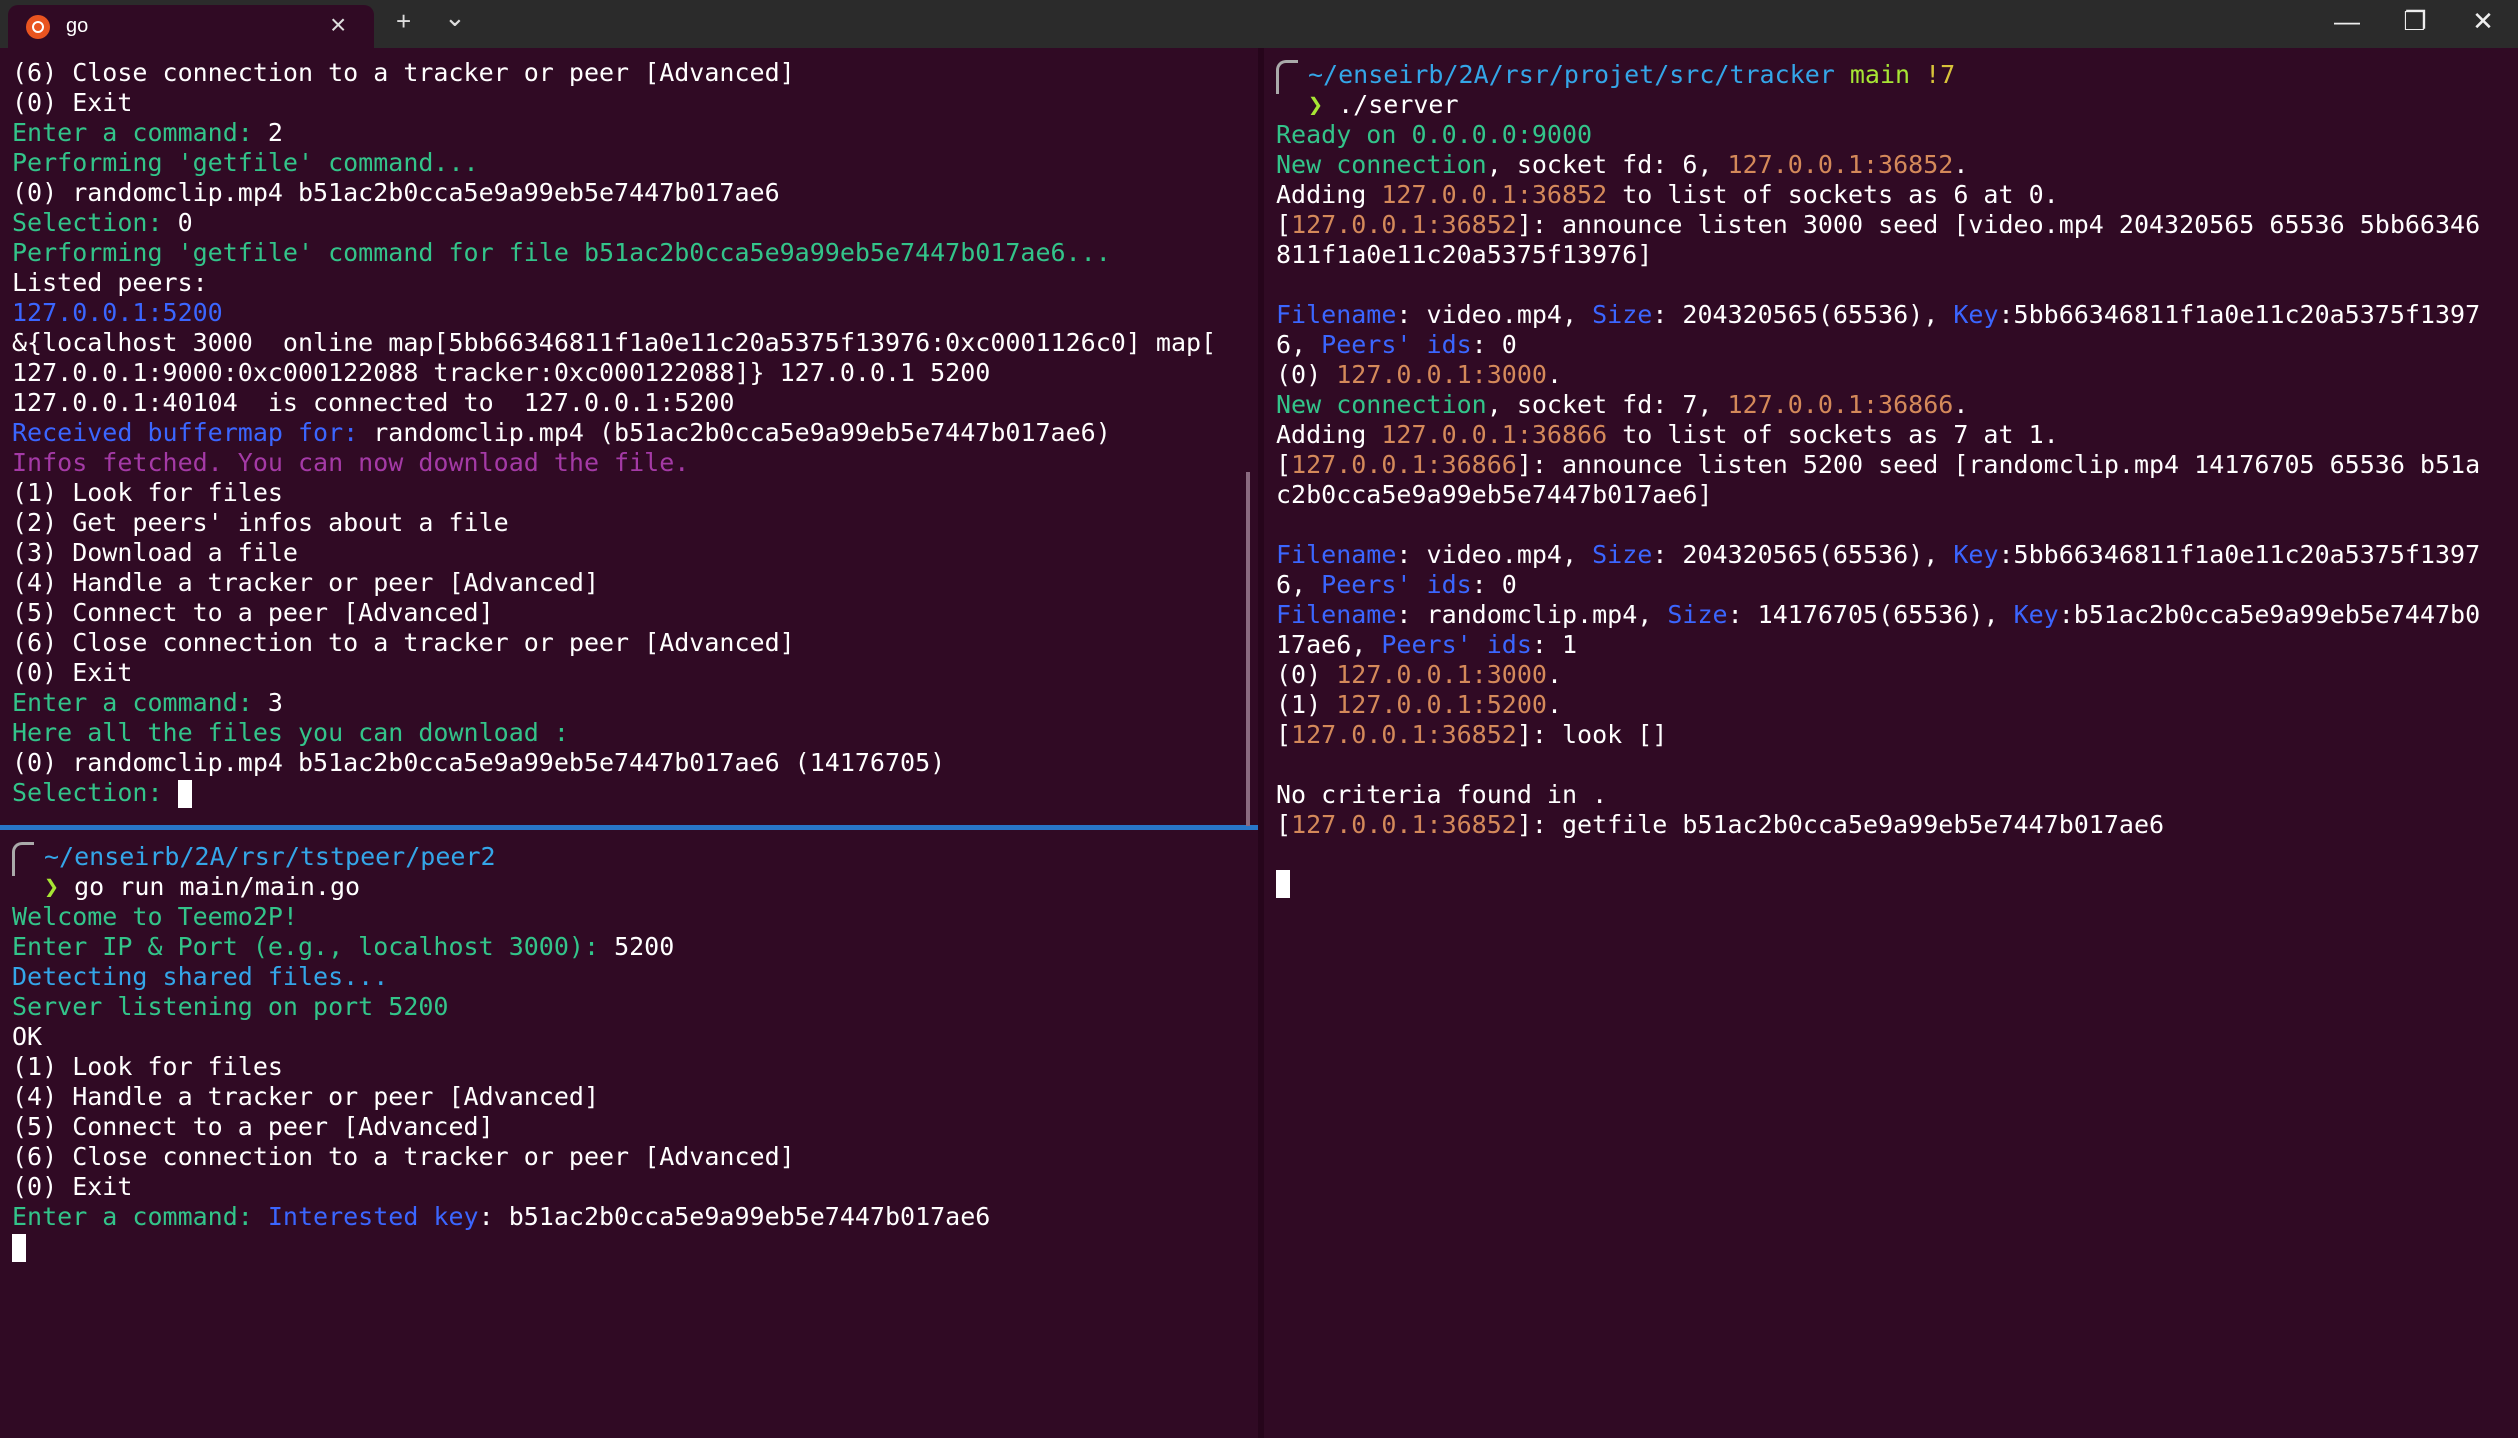 This screenshot has width=2518, height=1438. What do you see at coordinates (1441, 374) in the screenshot?
I see `log-address: 127.0.0.1:3000` at bounding box center [1441, 374].